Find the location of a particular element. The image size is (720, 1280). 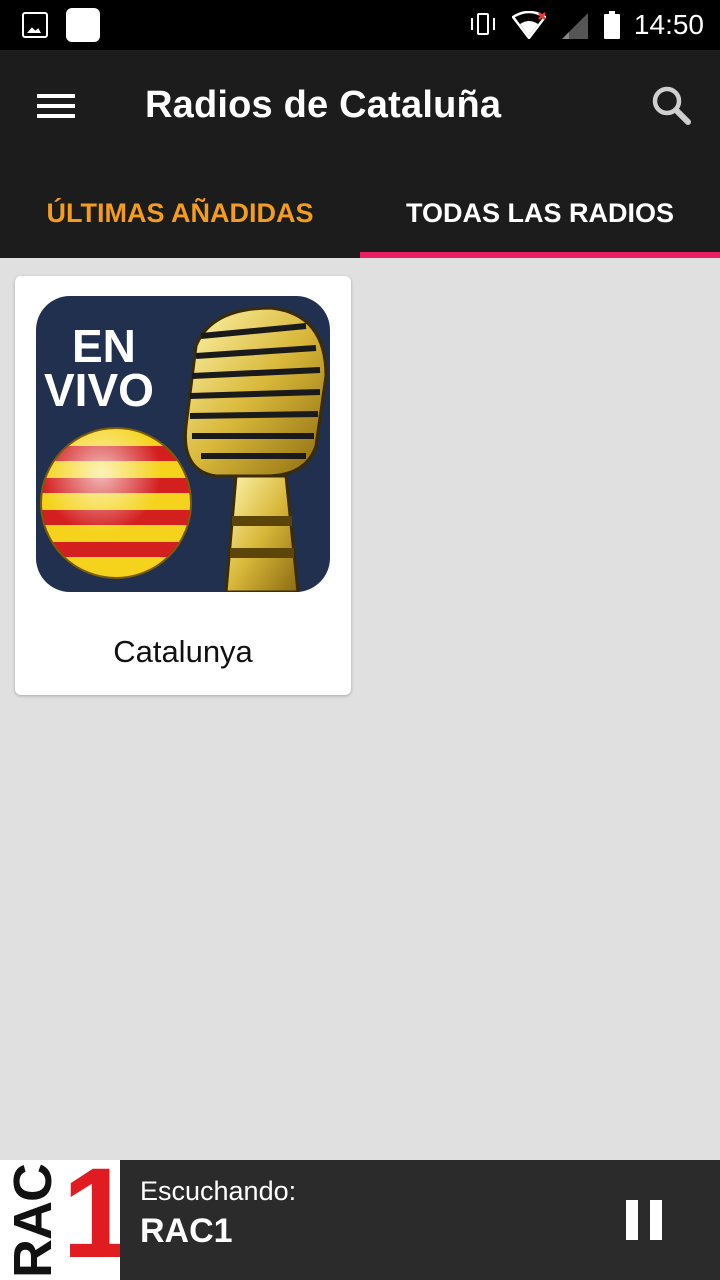

tab-label: ÚLTIMAS AÑADIDAS is located at coordinates (180, 212).